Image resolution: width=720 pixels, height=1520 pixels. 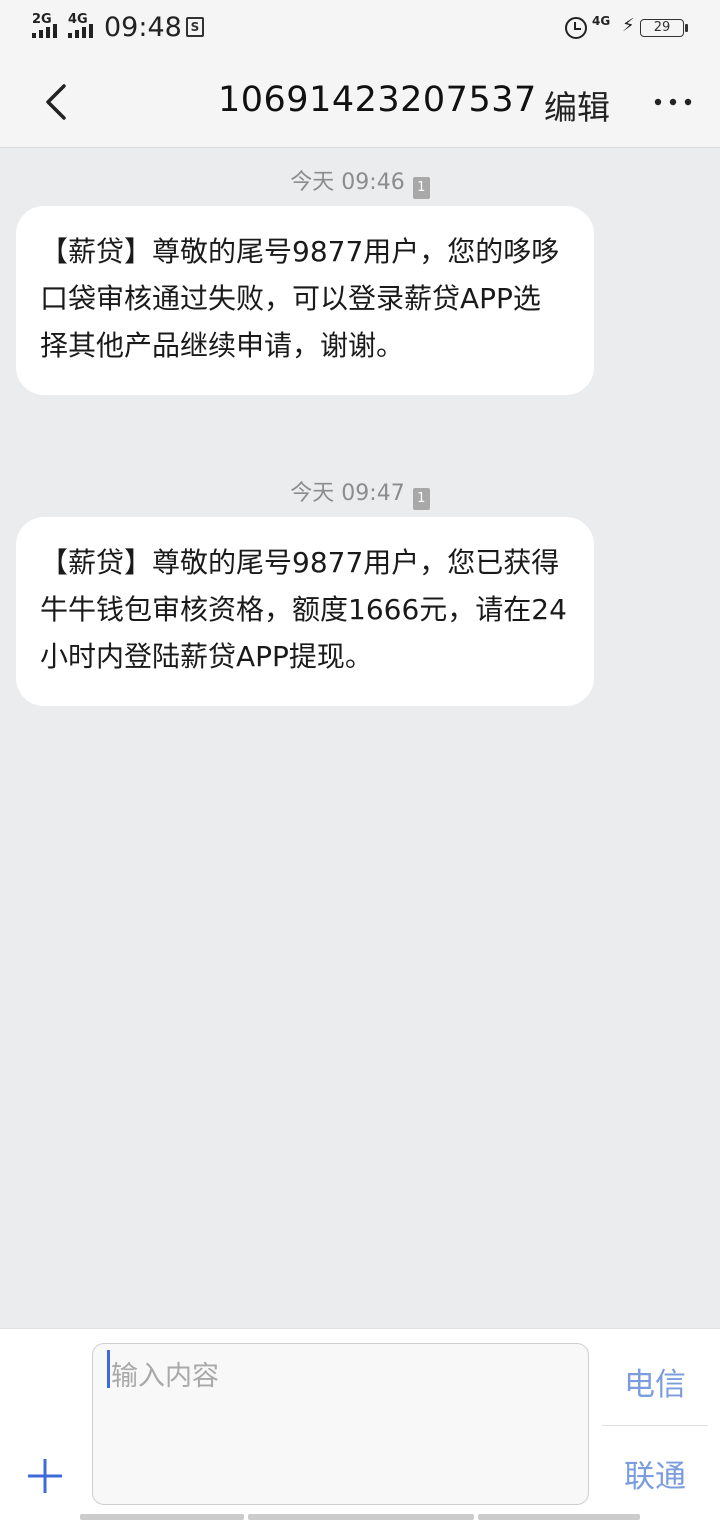 I want to click on message-timestamp: 今天 09:46 1, so click(x=360, y=181).